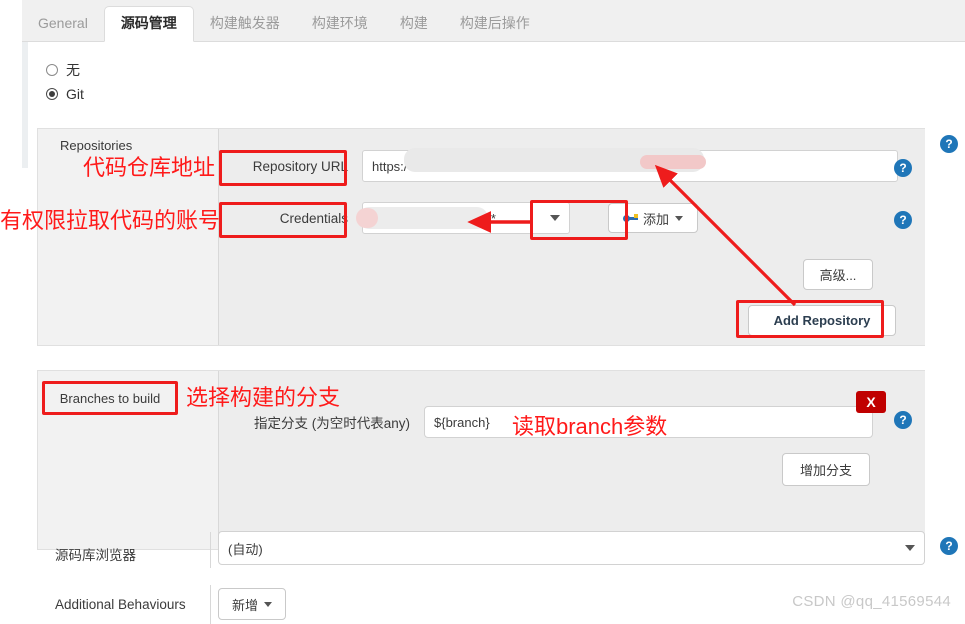 Image resolution: width=965 pixels, height=624 pixels. I want to click on annotation-branch-param-note: 读取branch参数, so click(590, 426).